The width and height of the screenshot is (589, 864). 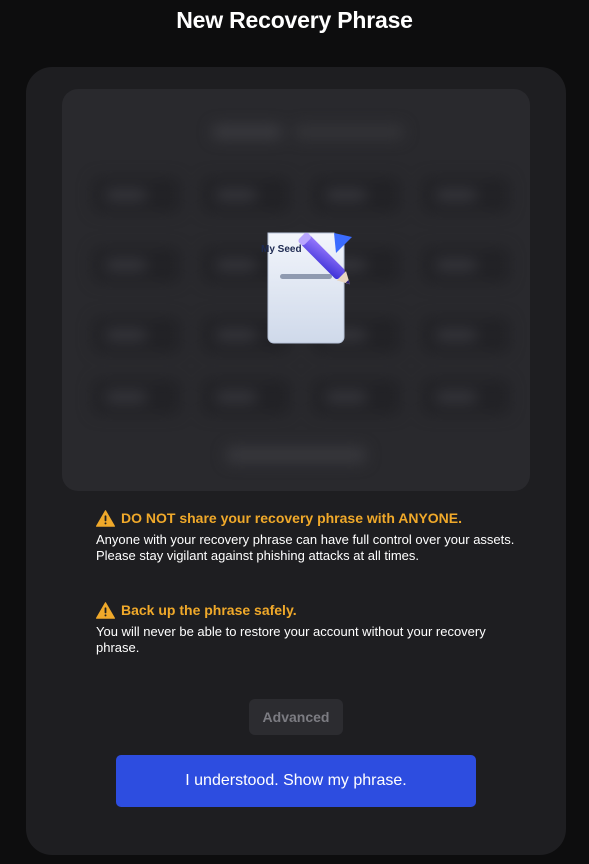 I want to click on seed-label: My Seed, so click(x=281, y=249).